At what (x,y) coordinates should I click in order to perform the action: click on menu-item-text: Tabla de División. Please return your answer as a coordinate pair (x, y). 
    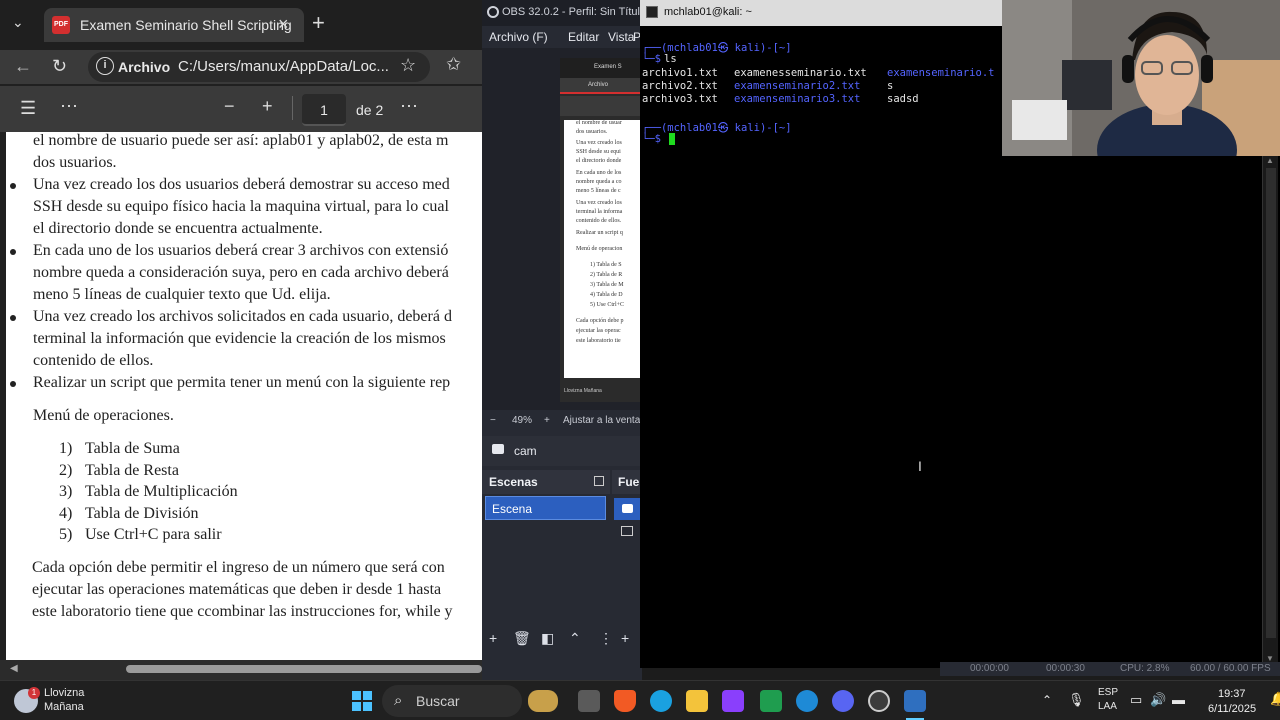
    Looking at the image, I should click on (142, 513).